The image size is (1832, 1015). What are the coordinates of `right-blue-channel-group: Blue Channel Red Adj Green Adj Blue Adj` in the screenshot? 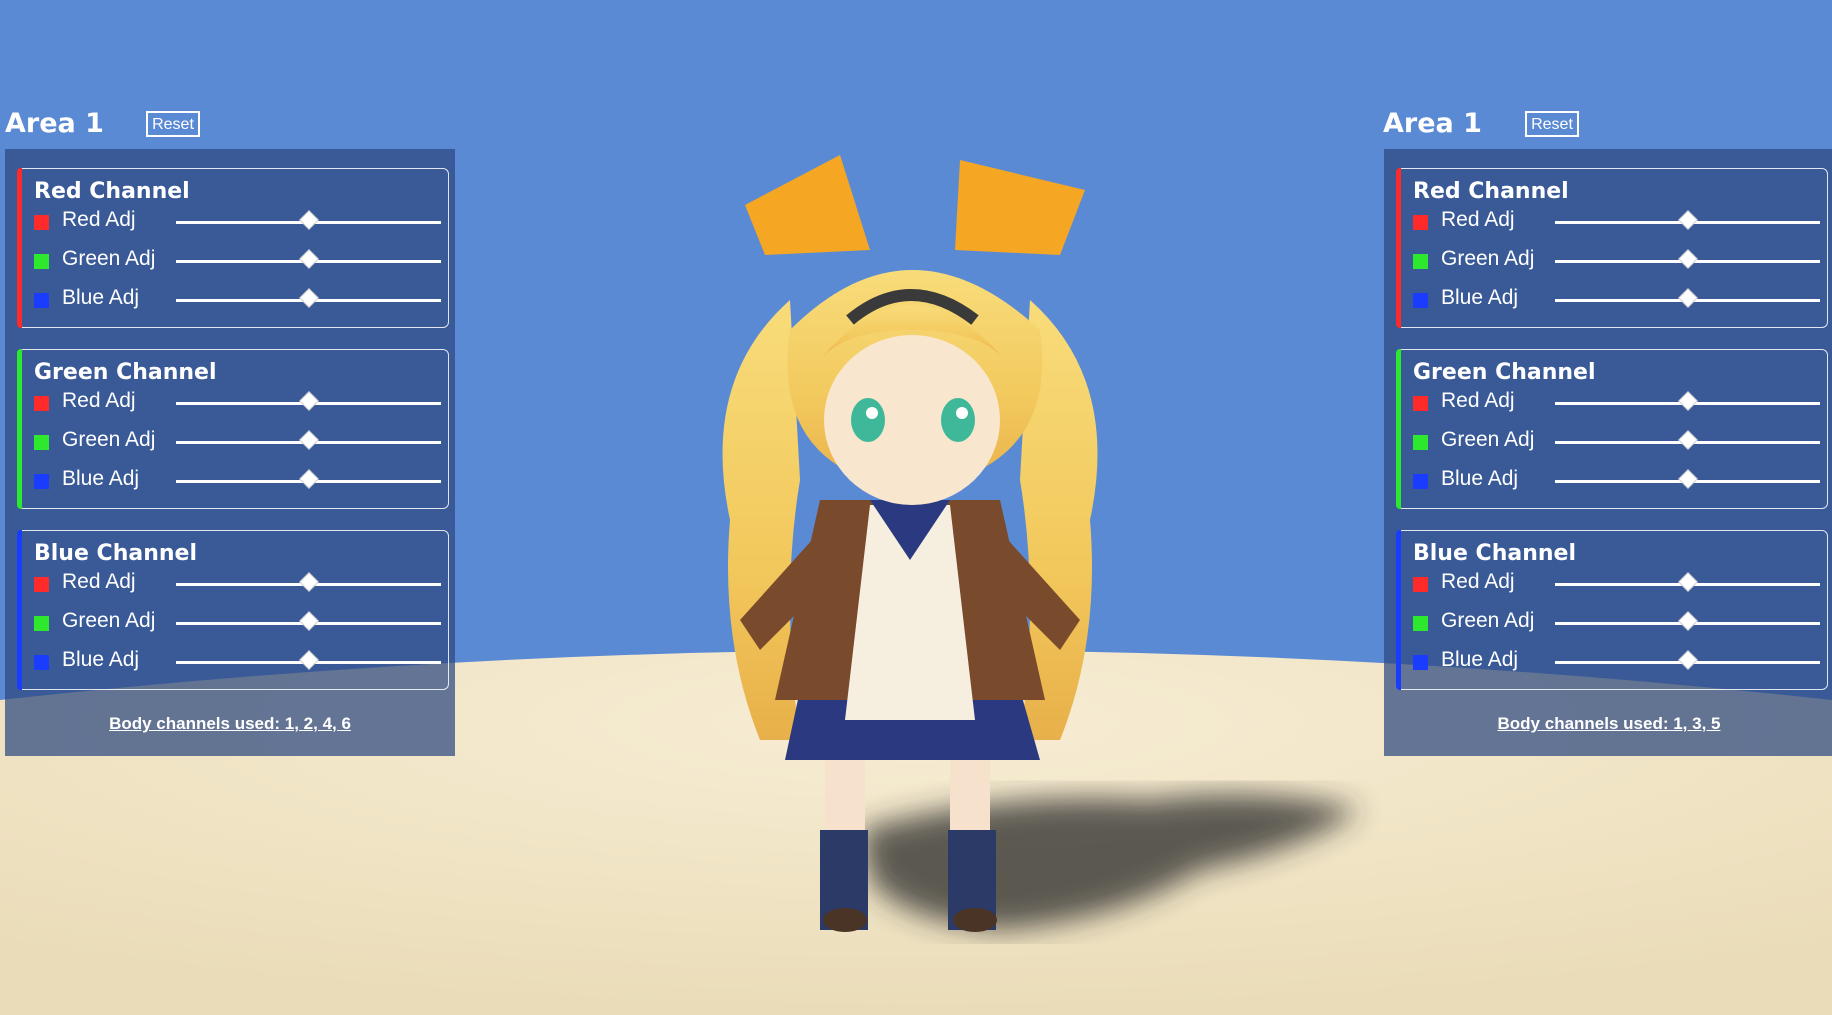 It's located at (1612, 610).